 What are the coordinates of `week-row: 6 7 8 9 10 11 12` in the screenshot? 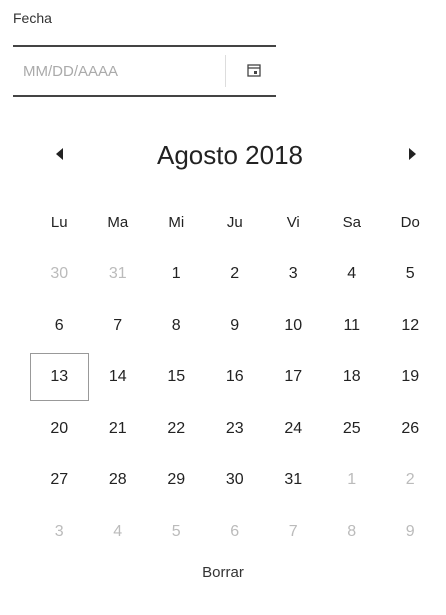 It's located at (235, 326).